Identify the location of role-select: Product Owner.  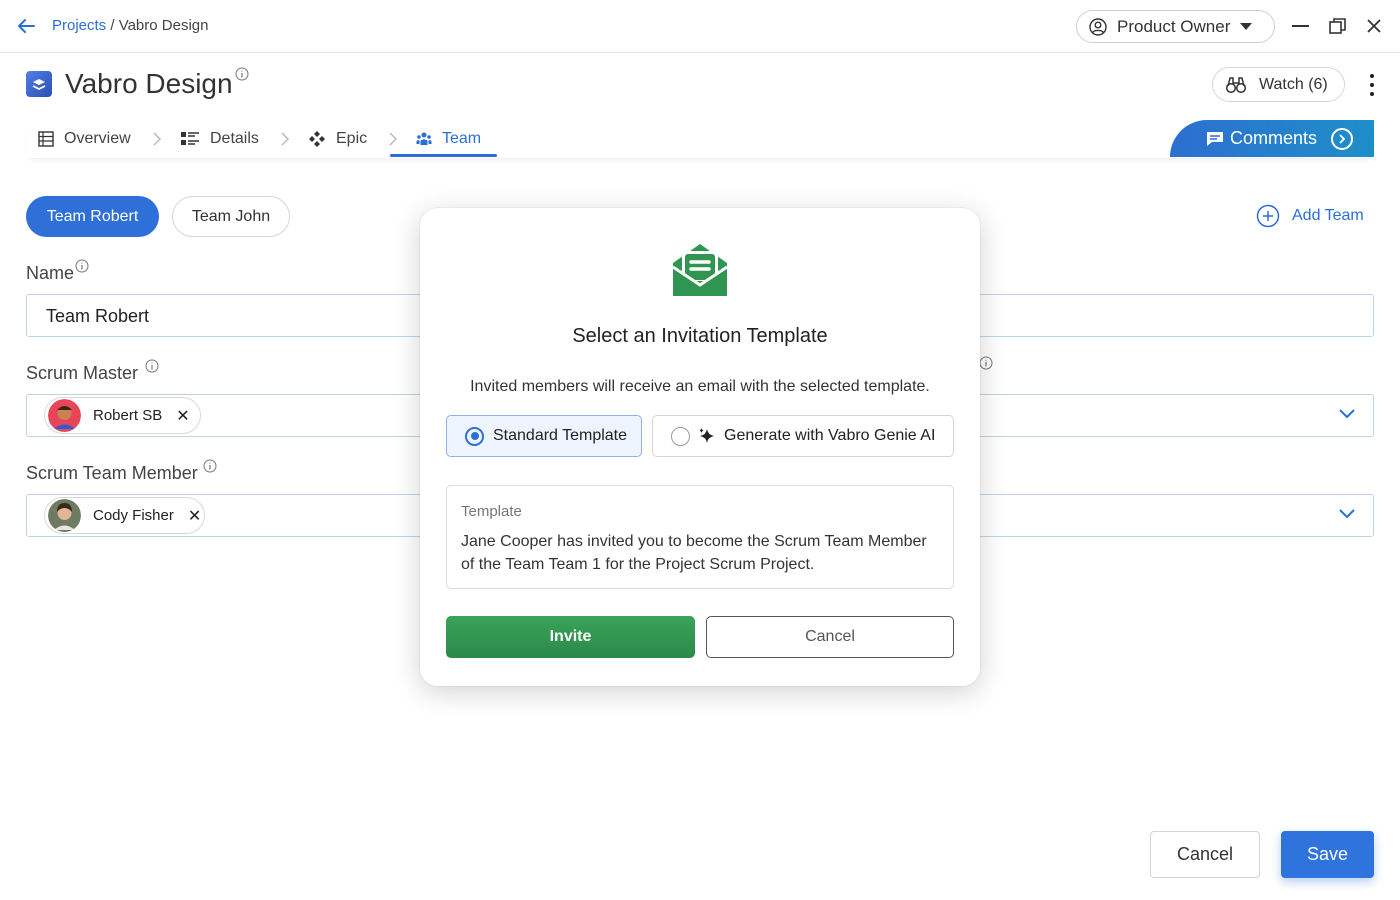
(1175, 26).